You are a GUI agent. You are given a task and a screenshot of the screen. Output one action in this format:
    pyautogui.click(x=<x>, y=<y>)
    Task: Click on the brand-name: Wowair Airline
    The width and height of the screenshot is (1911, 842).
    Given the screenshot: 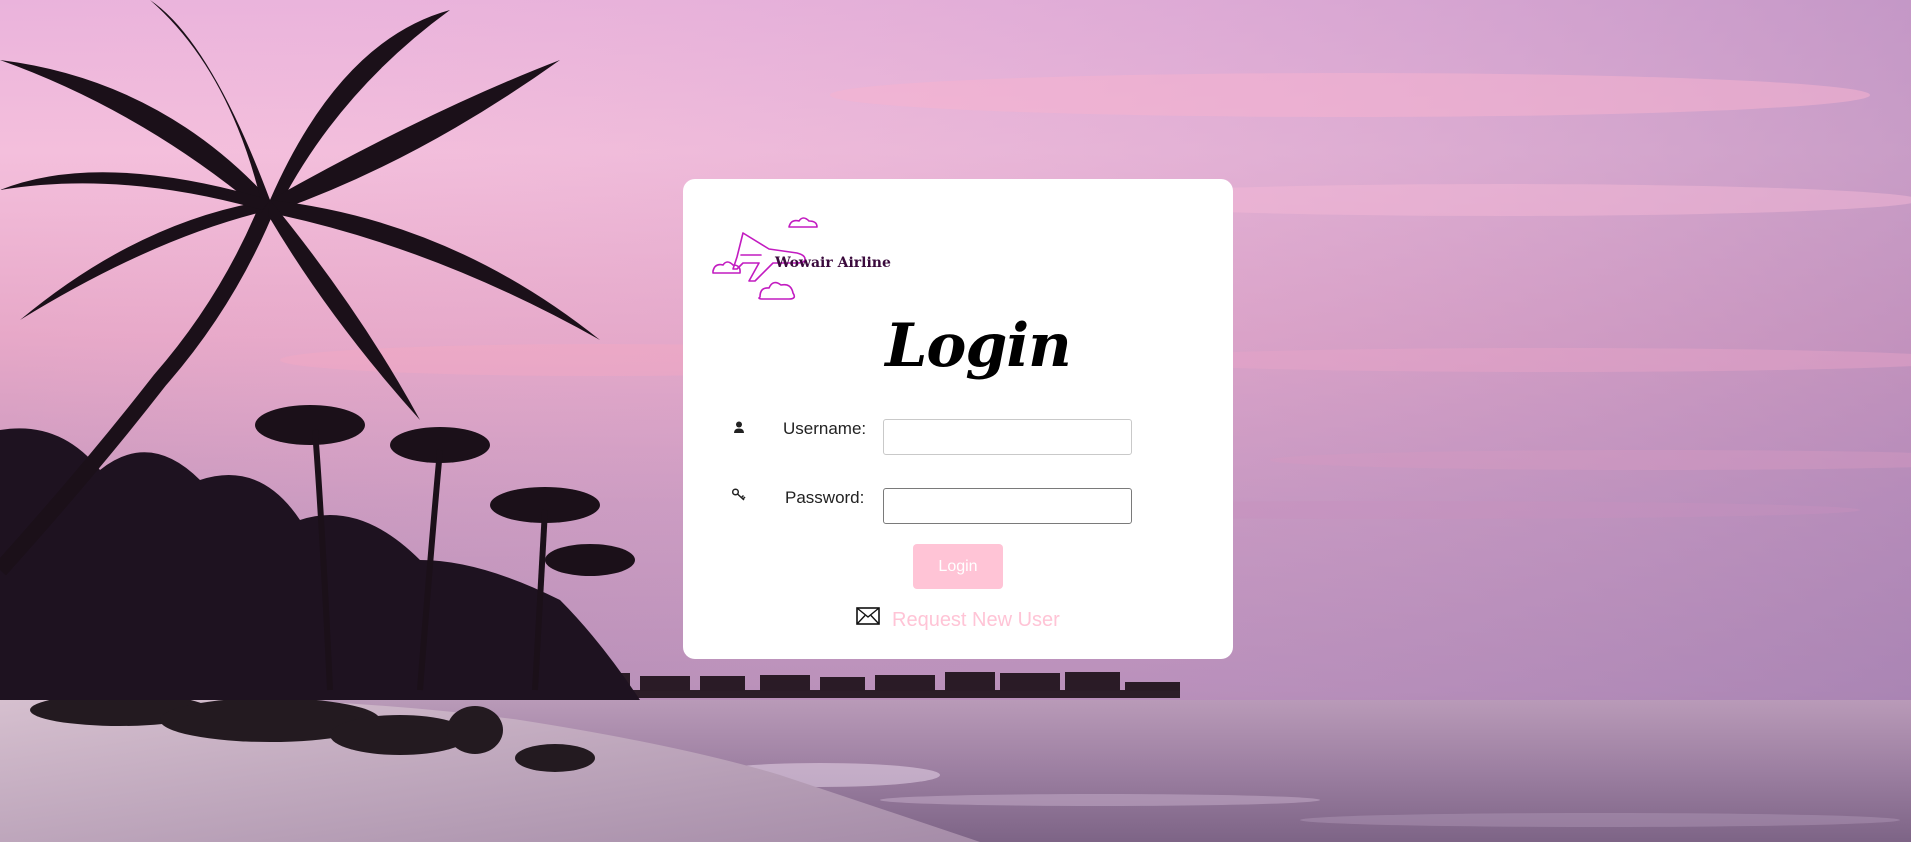 What is the action you would take?
    pyautogui.click(x=833, y=263)
    